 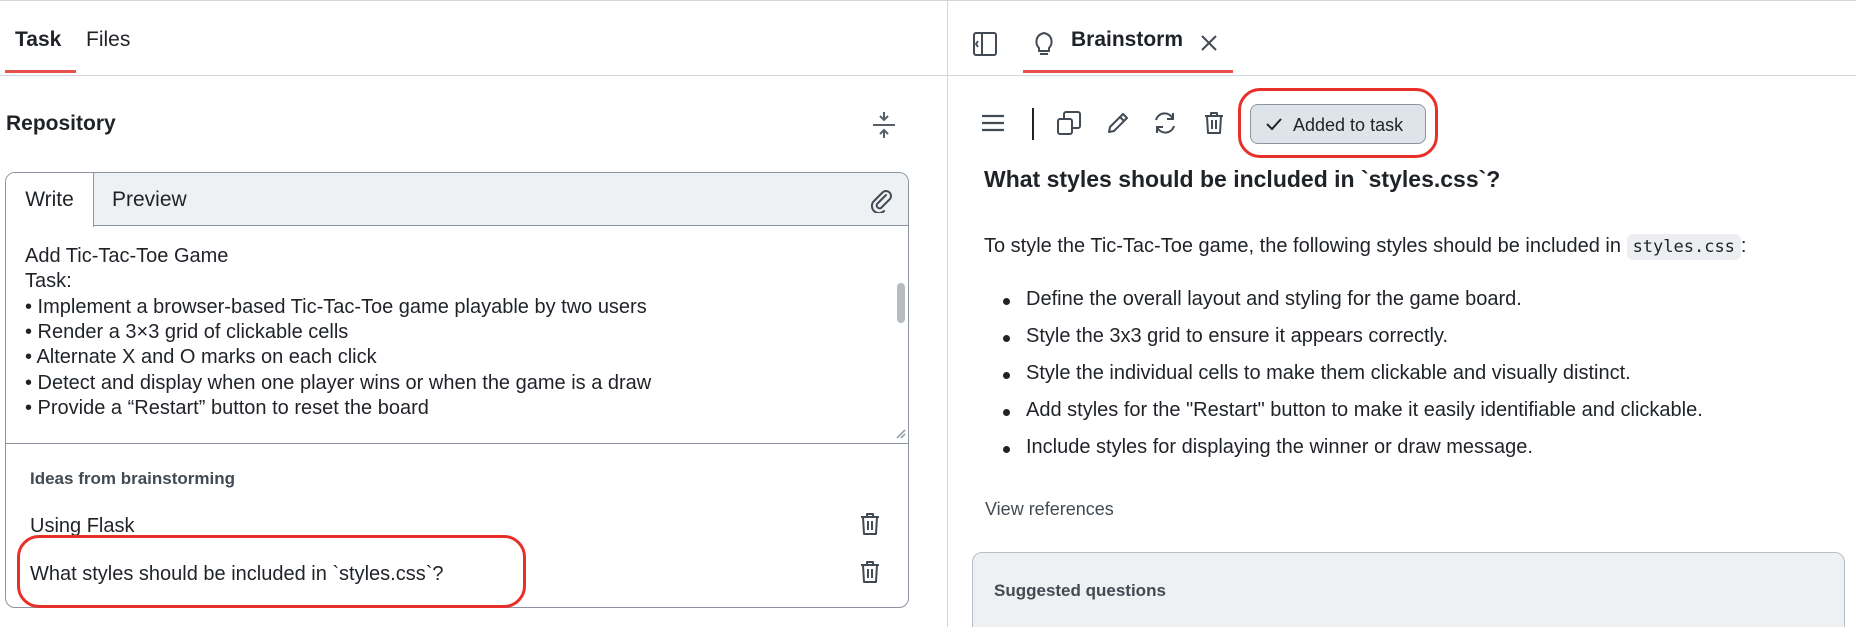 I want to click on tab-brainstorm: Brainstorm, so click(x=1127, y=40).